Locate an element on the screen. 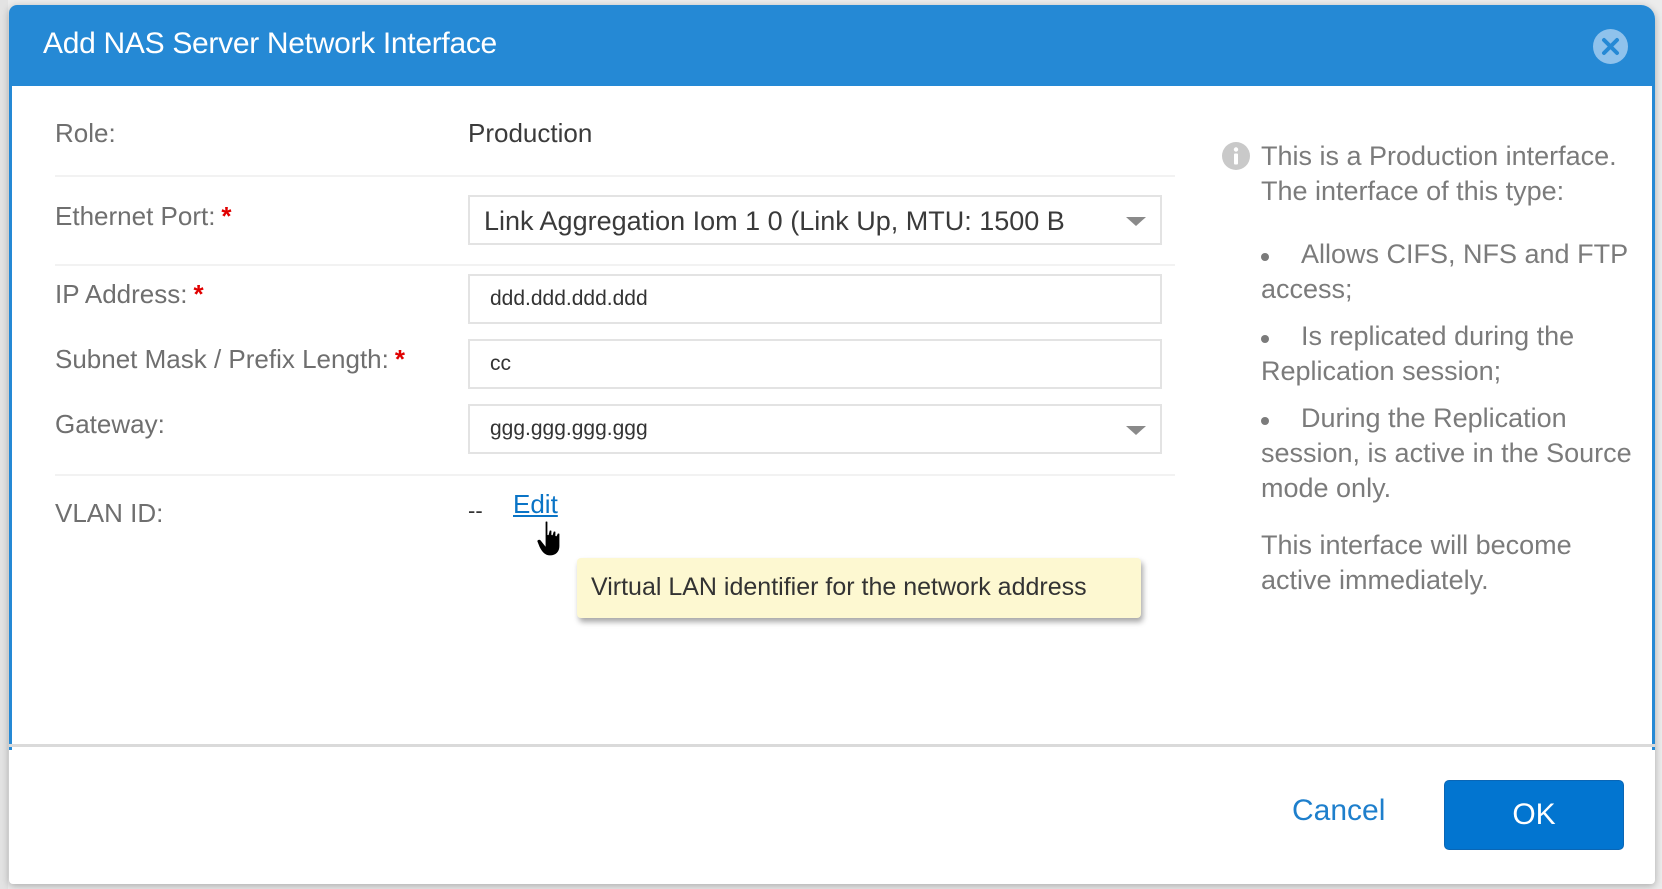 This screenshot has width=1662, height=889. gateway-label: Gateway: is located at coordinates (110, 424).